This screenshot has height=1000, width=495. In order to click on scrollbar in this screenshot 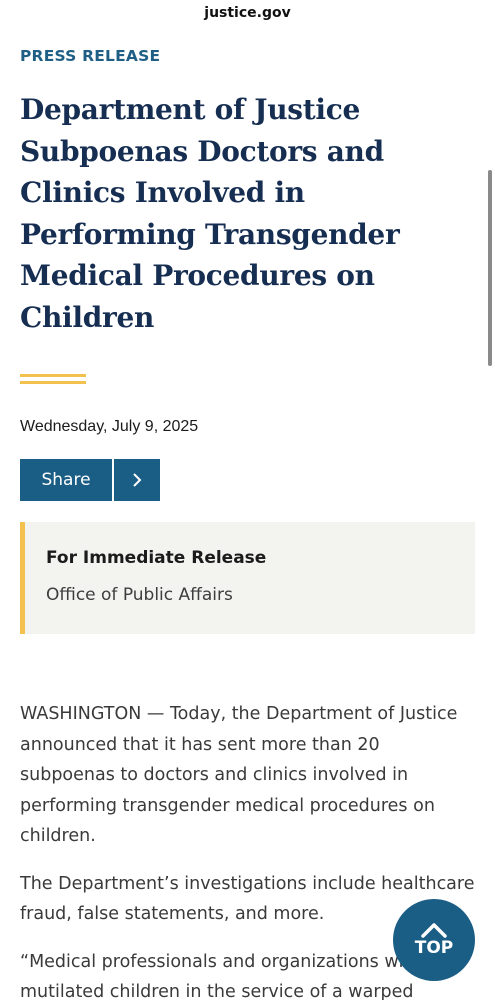, I will do `click(490, 268)`.